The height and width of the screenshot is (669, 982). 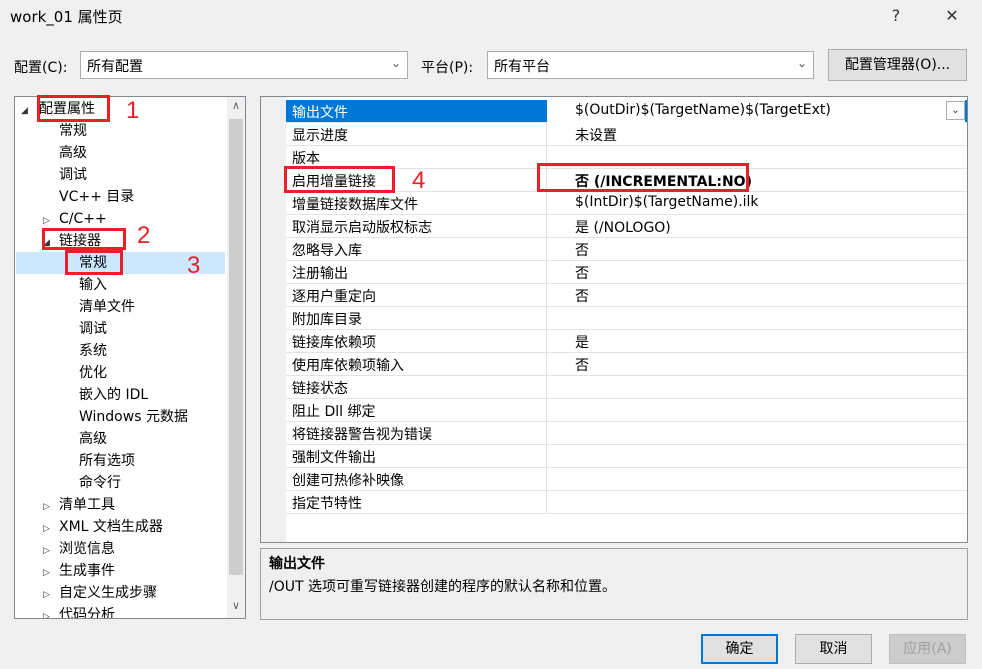 I want to click on property-name: 强制文件输出, so click(x=334, y=458).